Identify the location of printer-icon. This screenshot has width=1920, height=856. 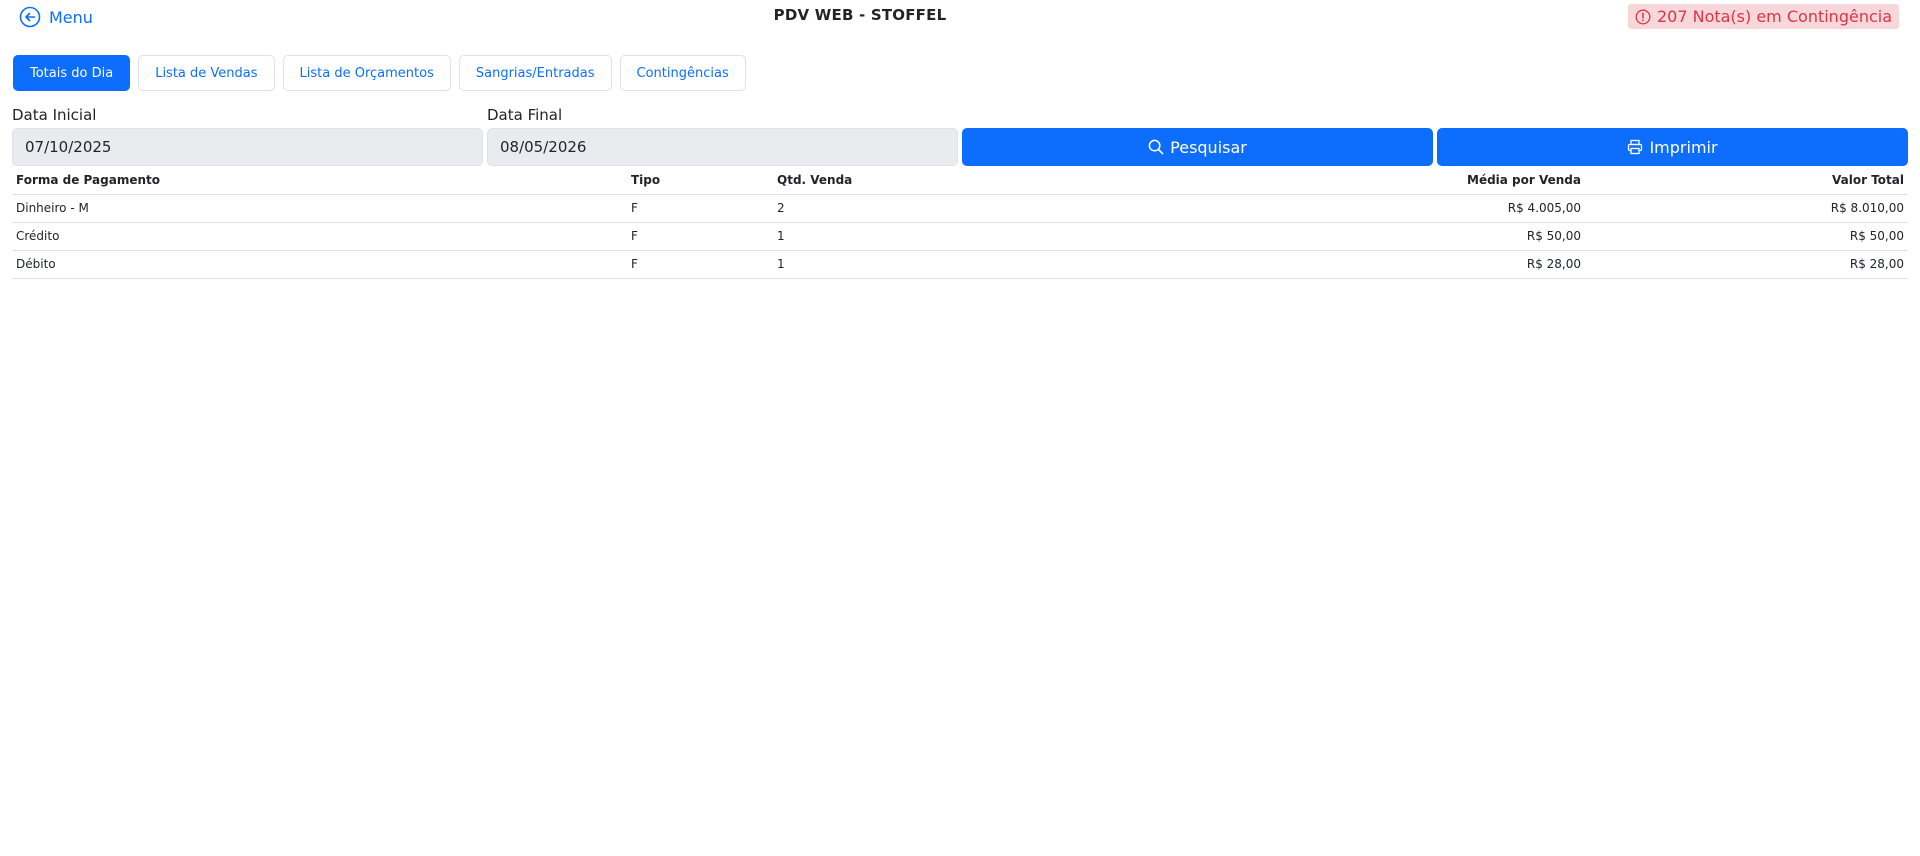
(1635, 147).